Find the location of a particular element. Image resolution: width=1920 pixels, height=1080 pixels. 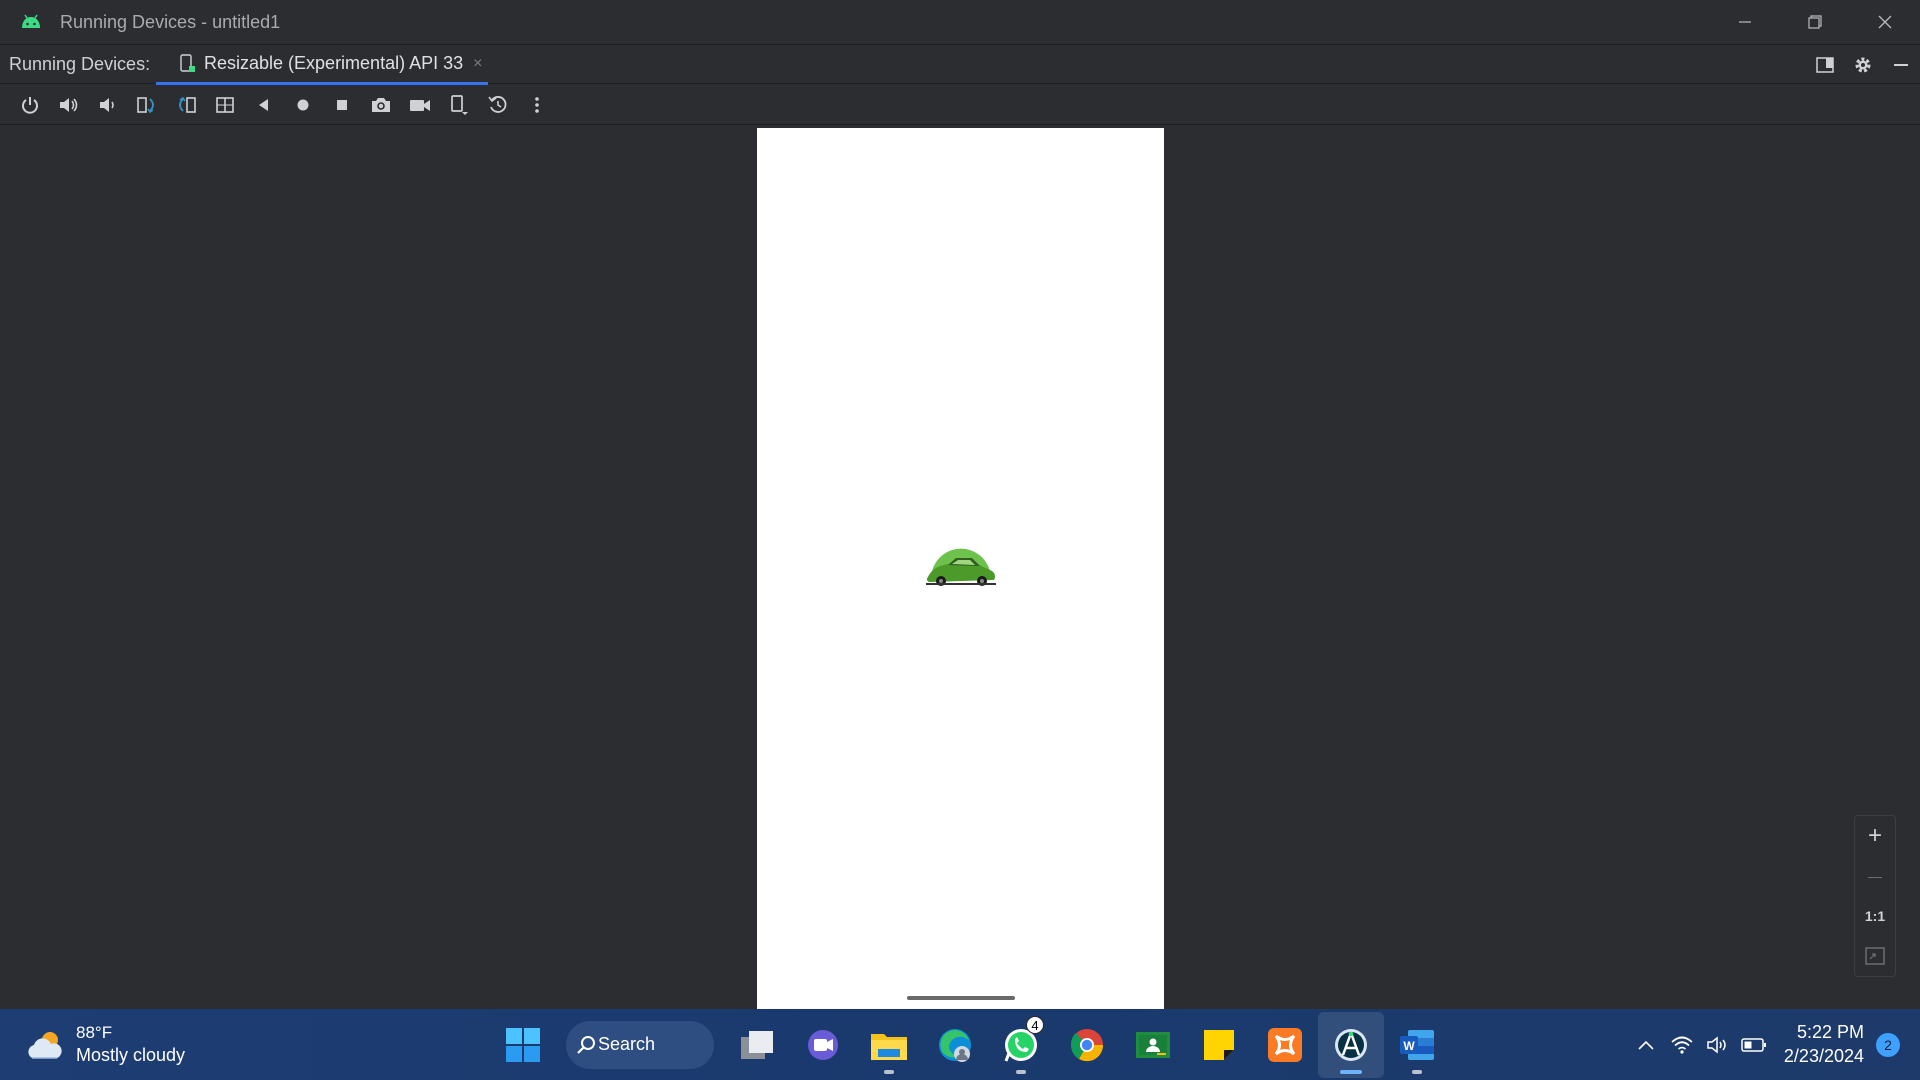

fold-icon is located at coordinates (224, 105).